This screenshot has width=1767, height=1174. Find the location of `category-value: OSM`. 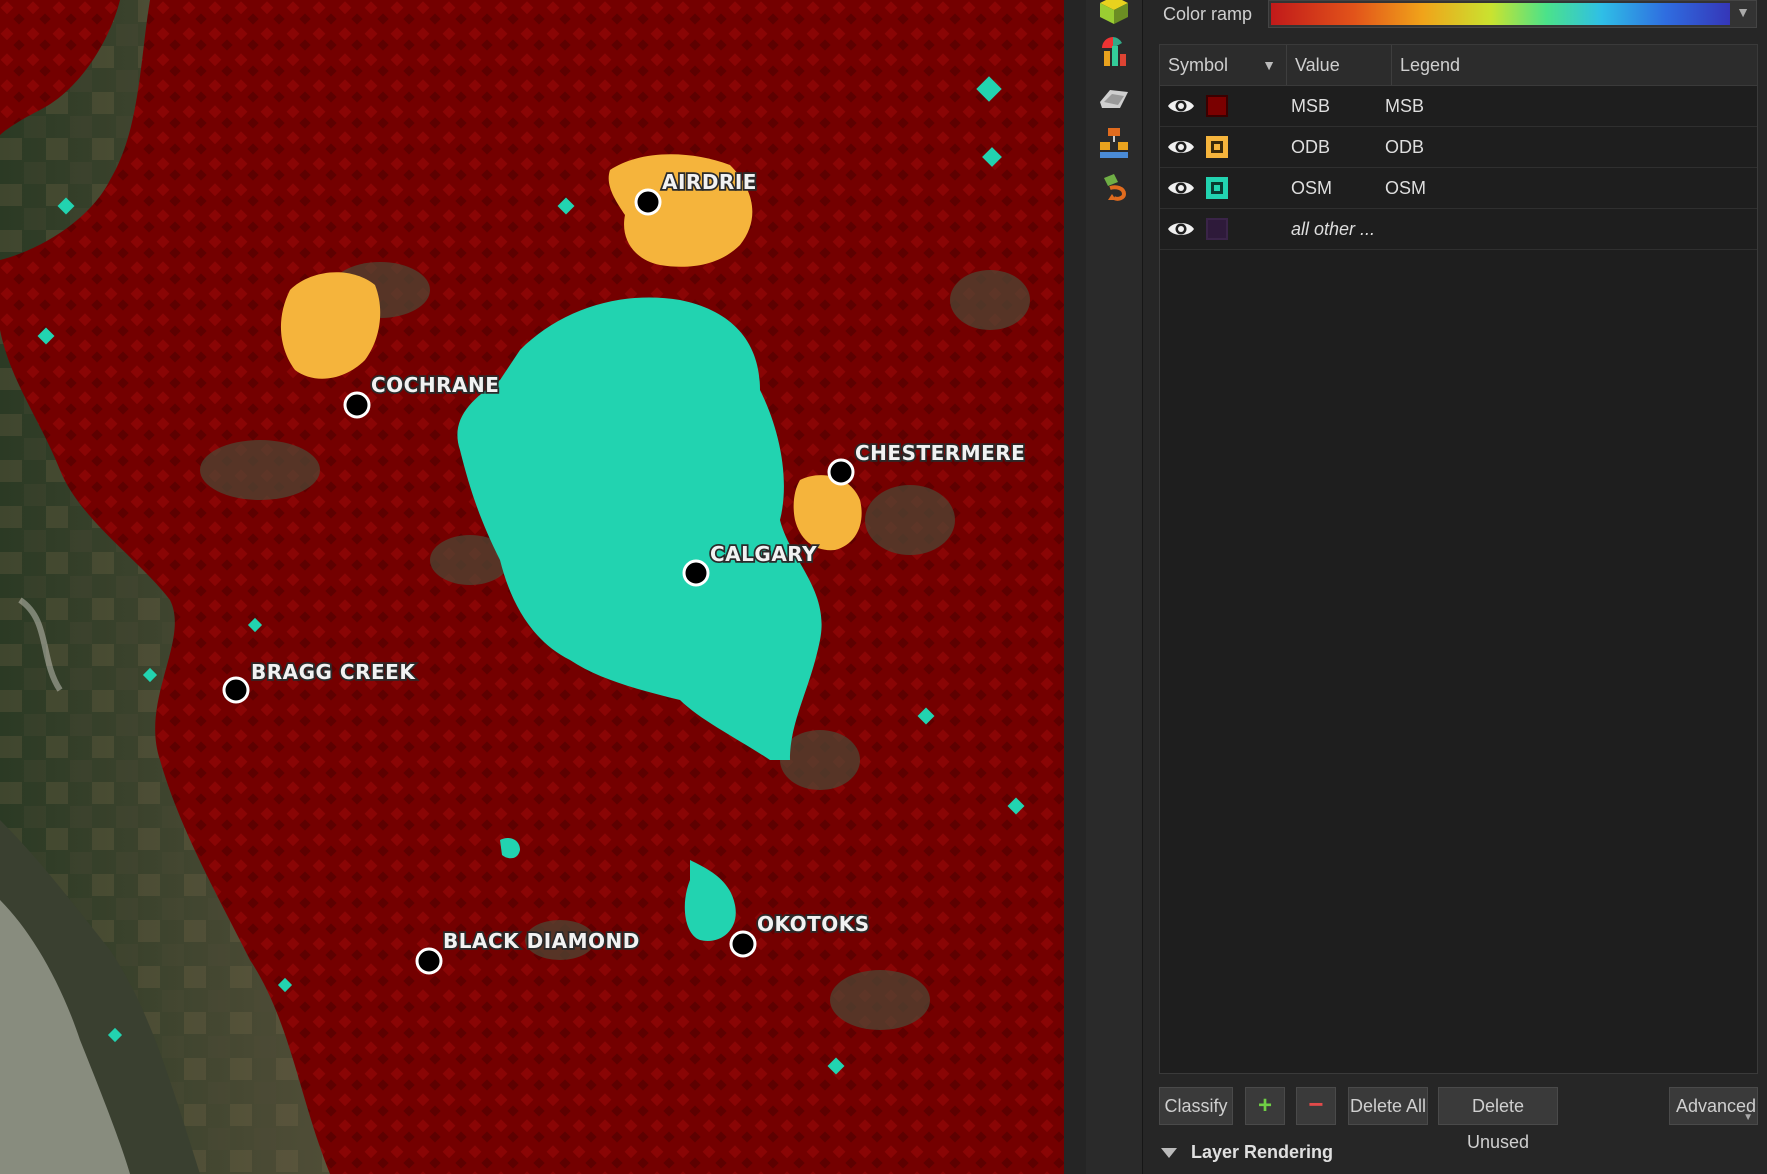

category-value: OSM is located at coordinates (1311, 188).